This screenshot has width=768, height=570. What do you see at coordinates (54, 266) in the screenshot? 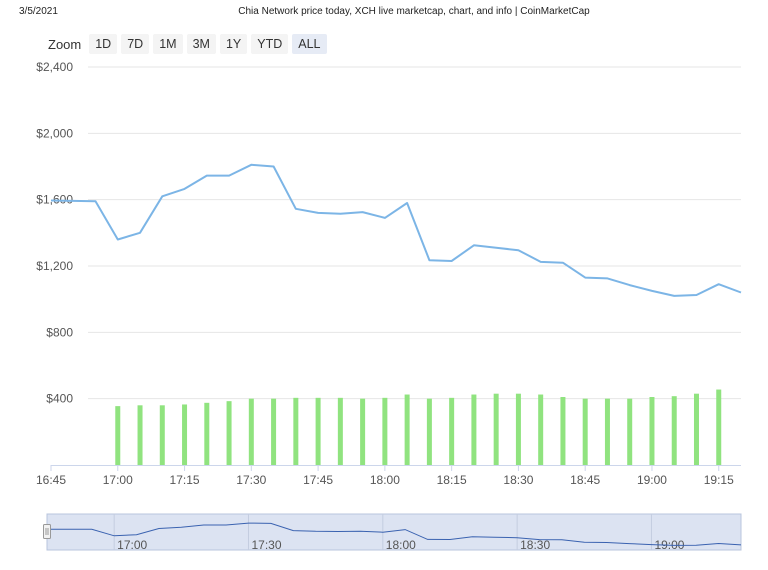
I see `y-tick-label: $1,200` at bounding box center [54, 266].